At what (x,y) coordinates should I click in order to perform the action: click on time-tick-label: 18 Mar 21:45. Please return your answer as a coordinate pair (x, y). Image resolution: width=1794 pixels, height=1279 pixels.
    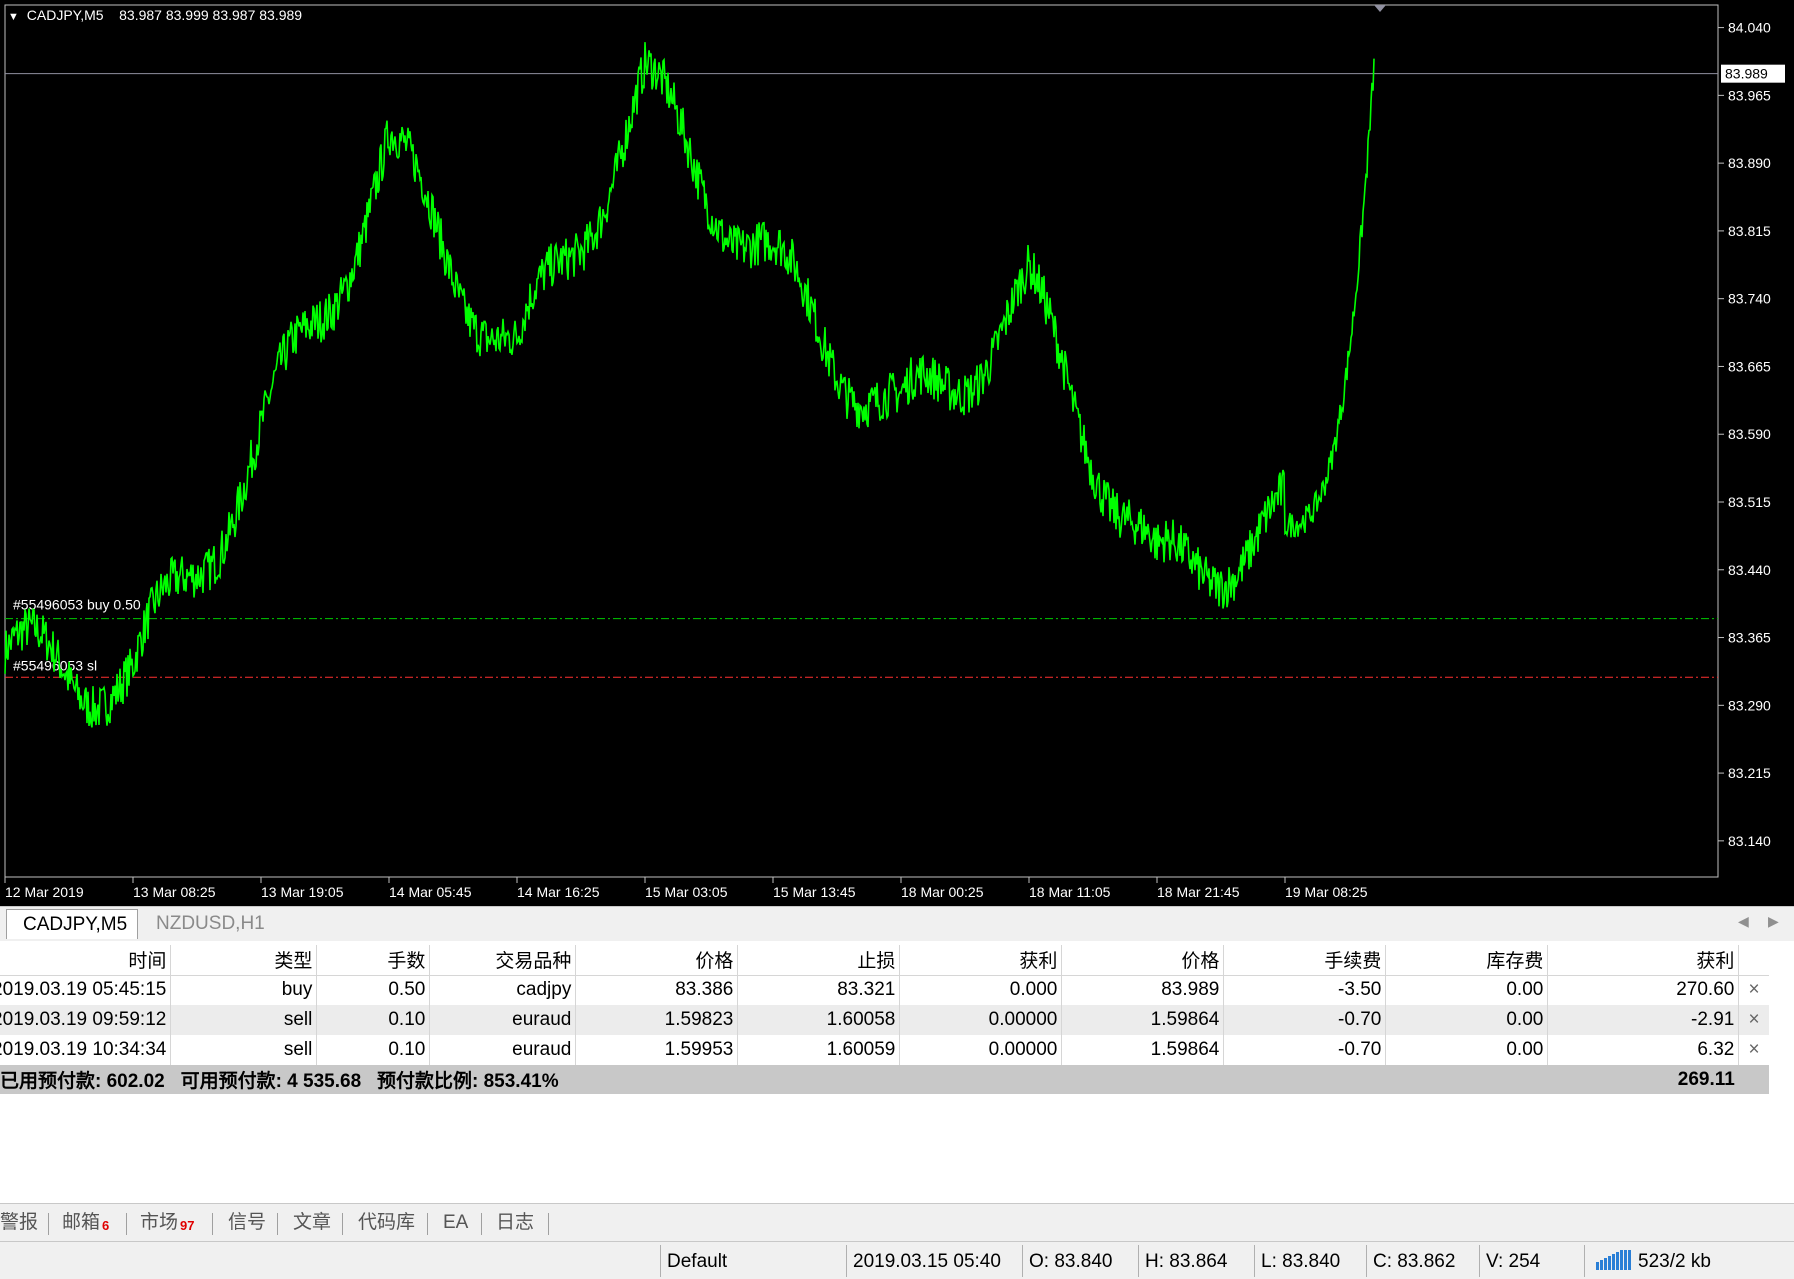
    Looking at the image, I should click on (1198, 892).